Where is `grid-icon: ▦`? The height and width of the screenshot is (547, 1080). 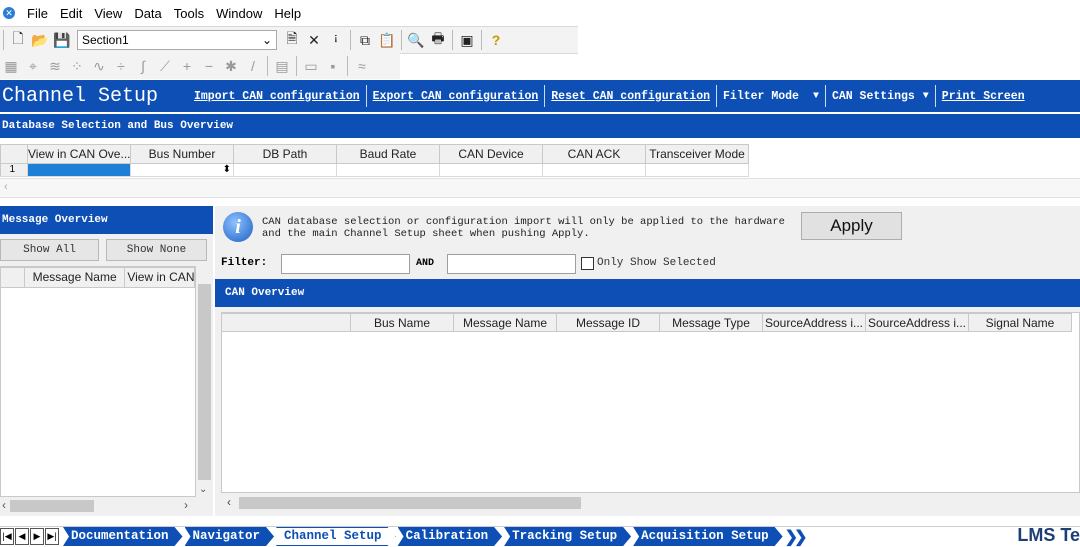 grid-icon: ▦ is located at coordinates (11, 66).